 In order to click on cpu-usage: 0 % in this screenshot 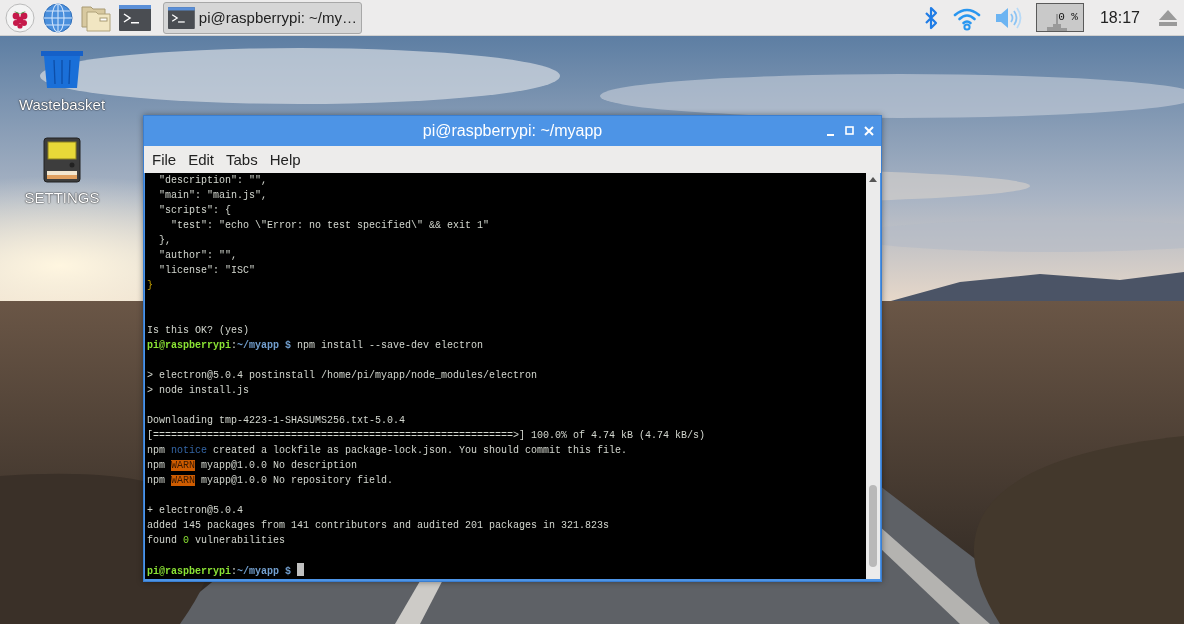, I will do `click(1068, 17)`.